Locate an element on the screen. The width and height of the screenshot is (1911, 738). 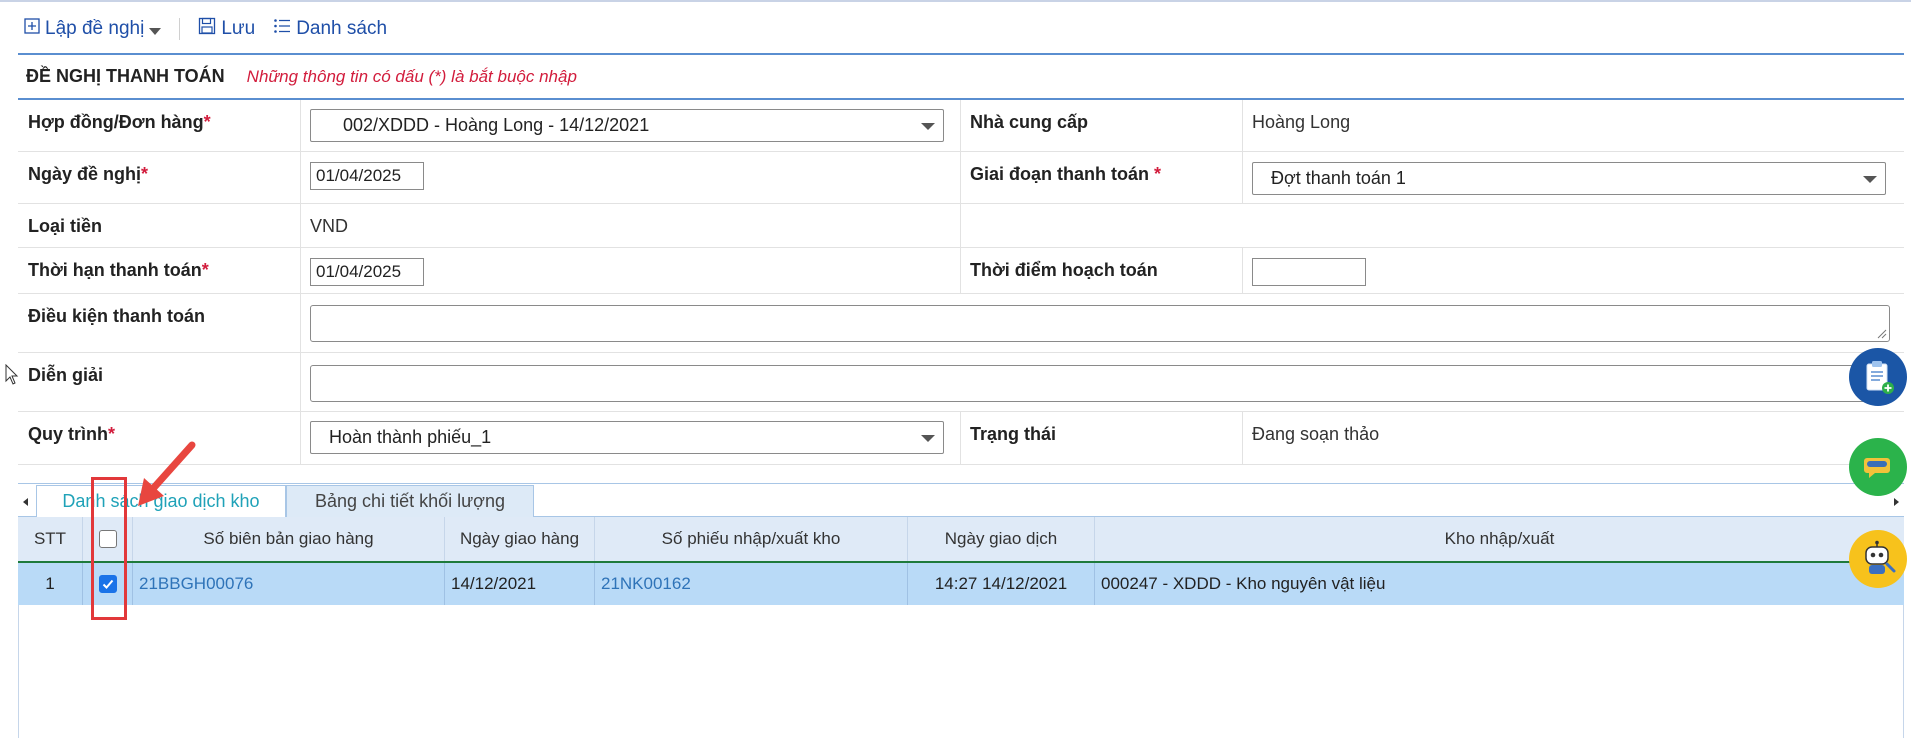
toolbar: Lập đề nghị Lưu Danh sách is located at coordinates (205, 29).